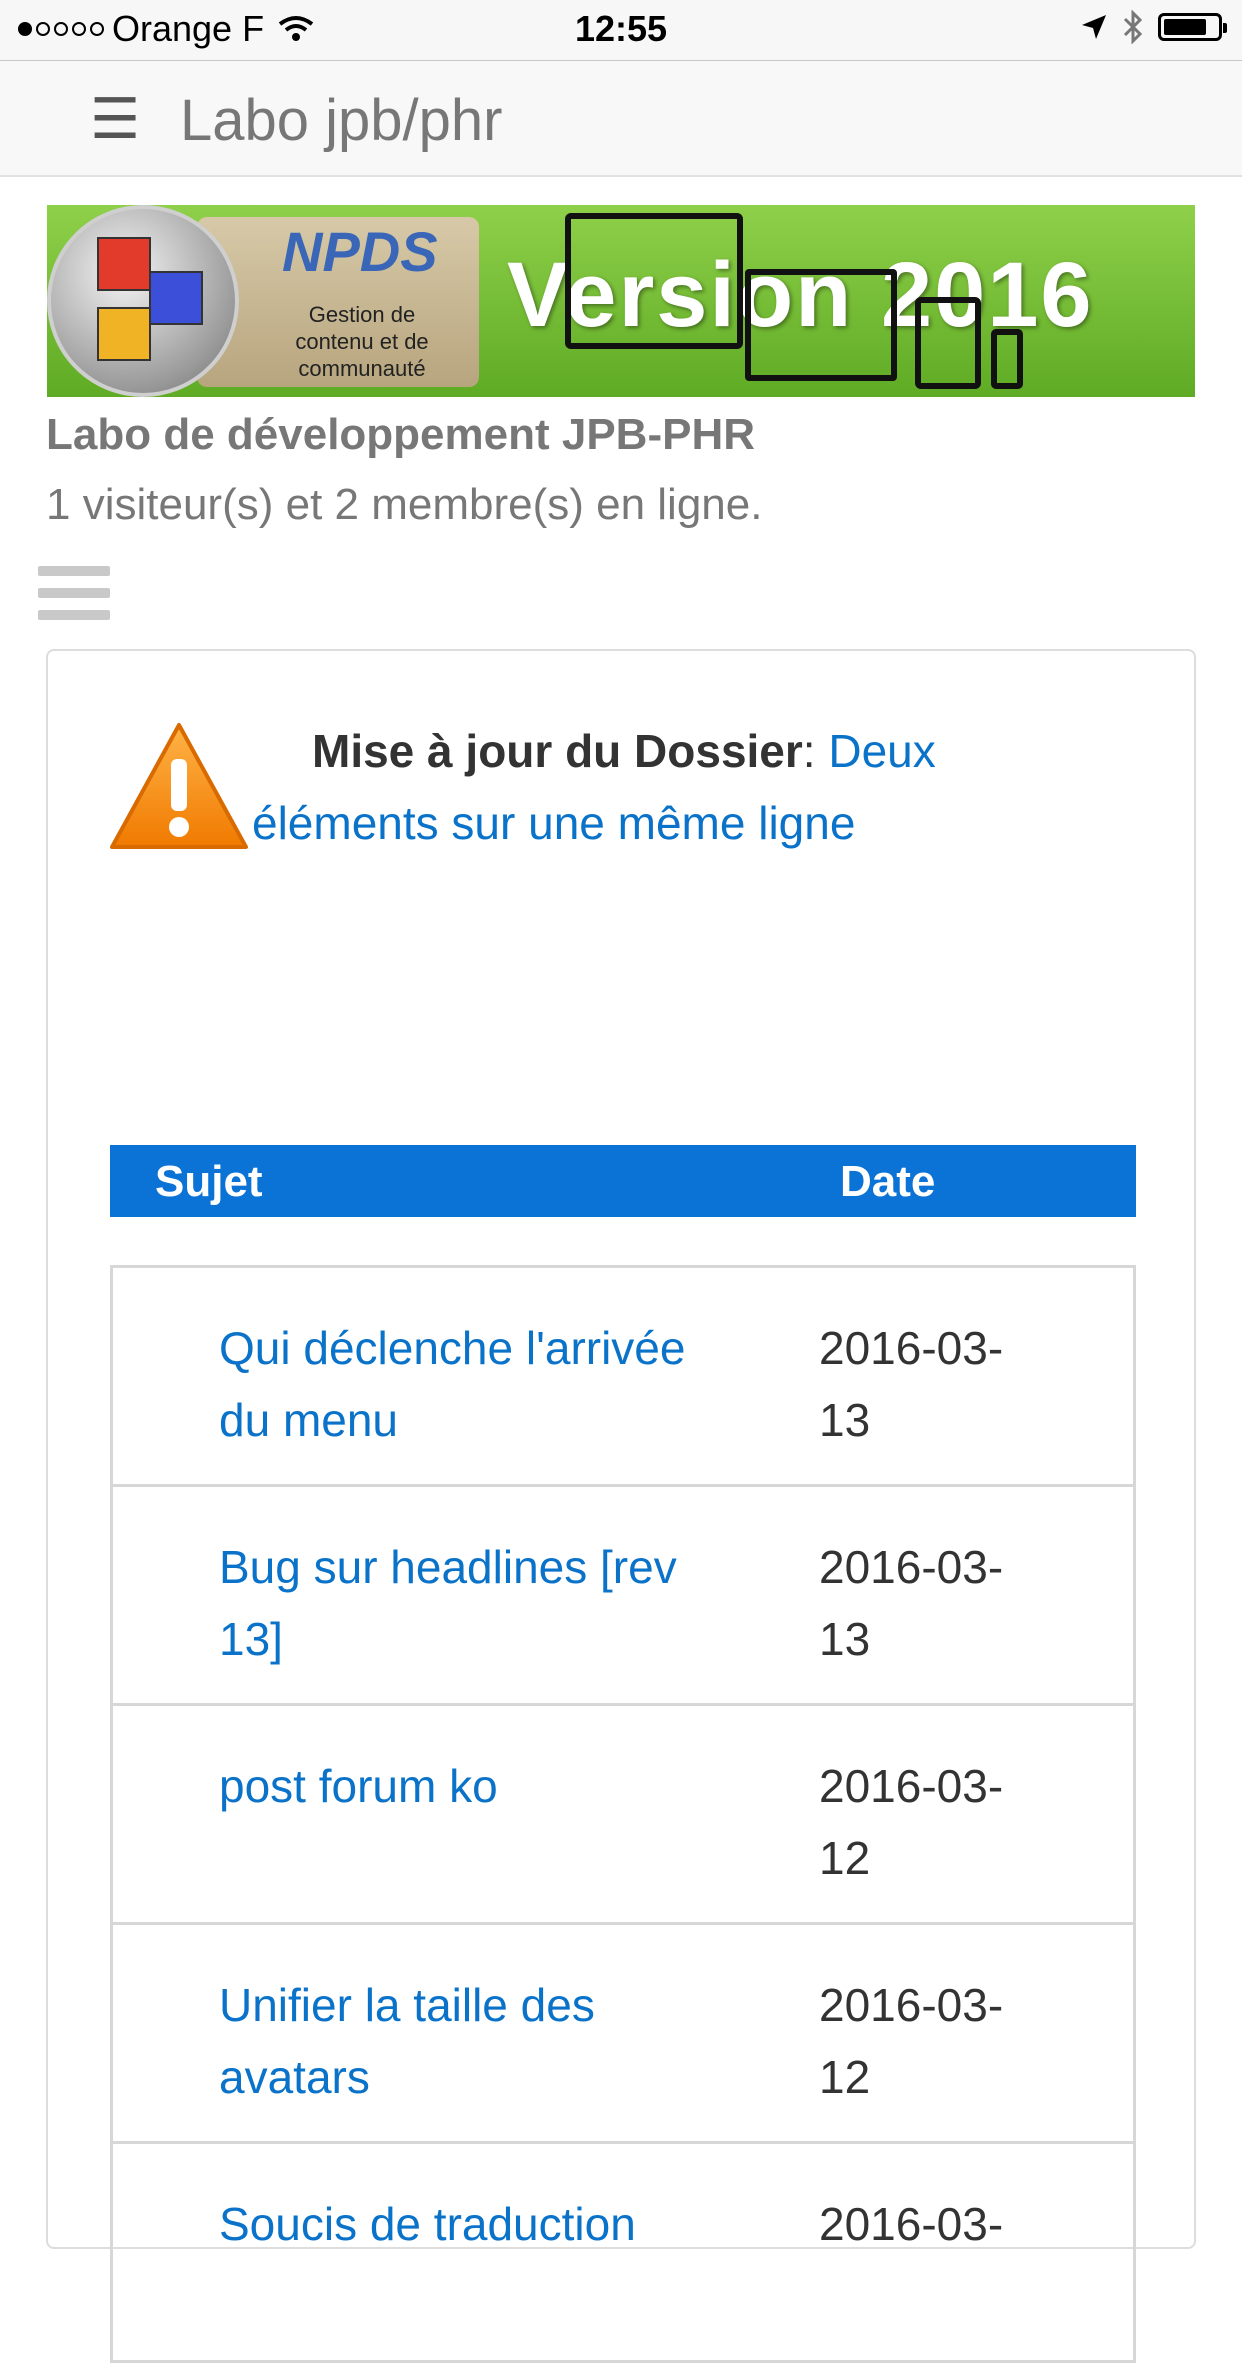 The image size is (1242, 2363). What do you see at coordinates (479, 2224) in the screenshot?
I see `topic-link: Soucis de traduction` at bounding box center [479, 2224].